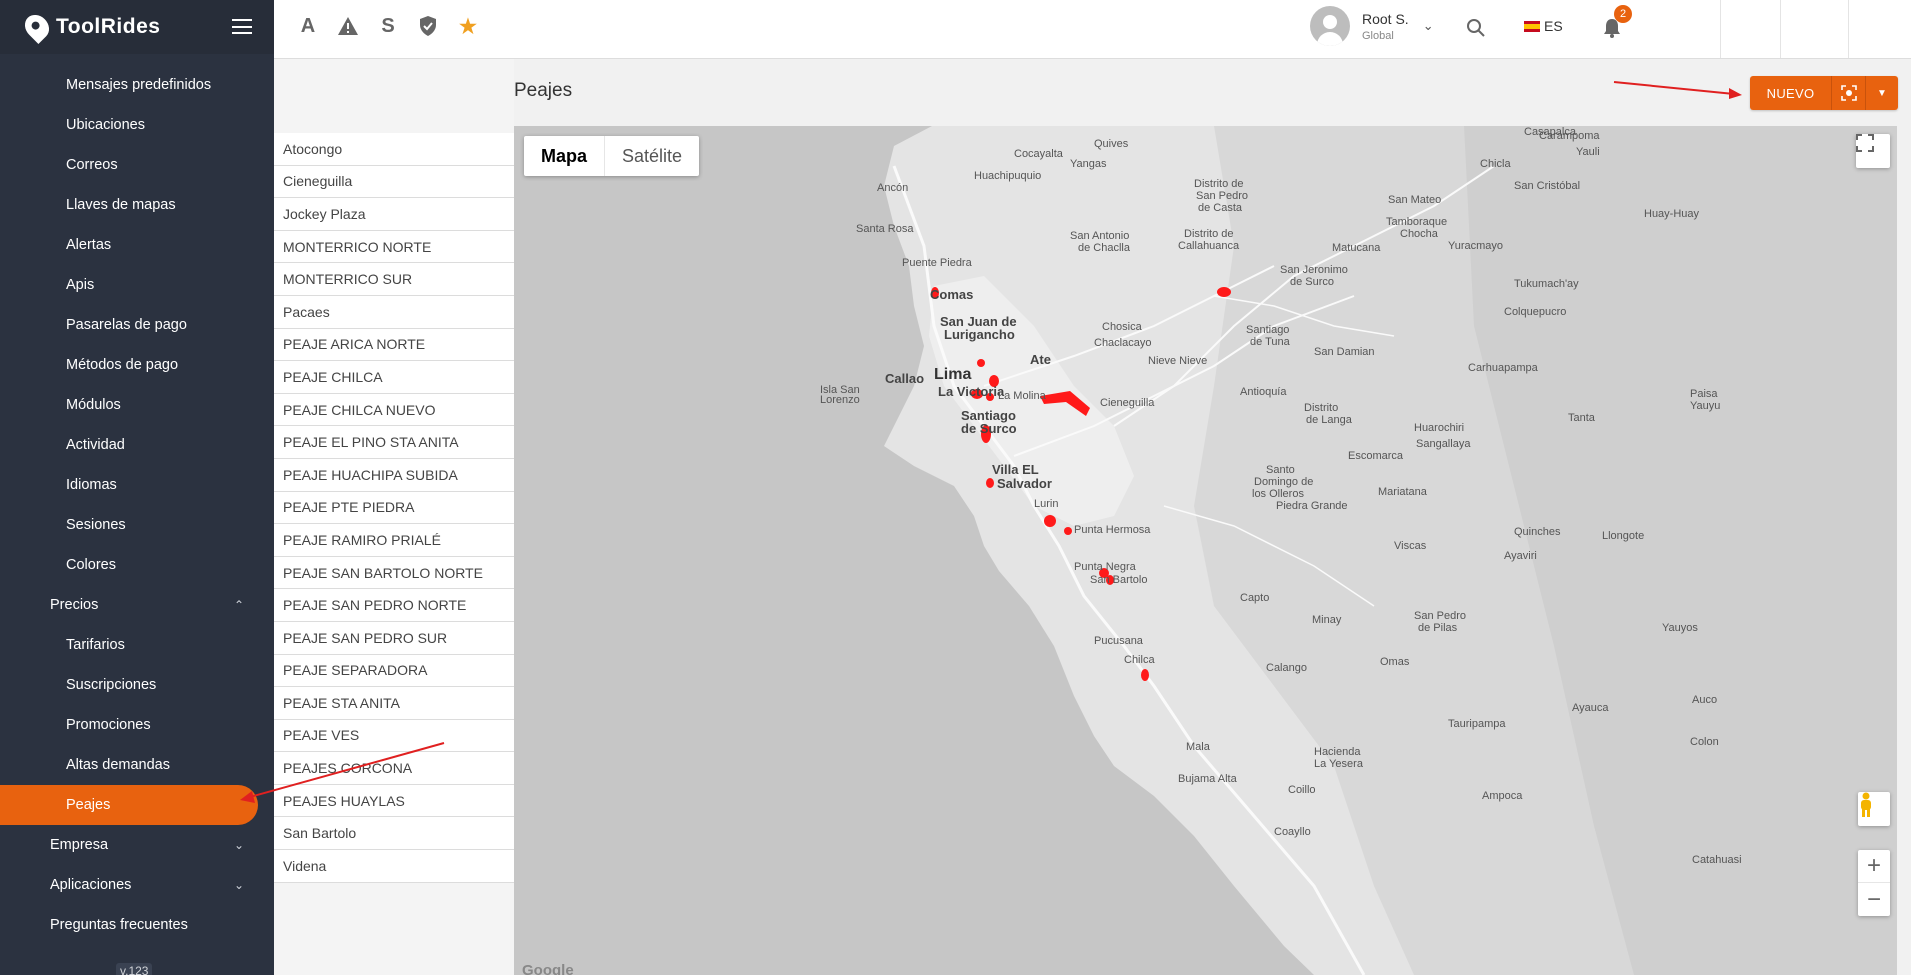 The height and width of the screenshot is (975, 1911). Describe the element at coordinates (91, 885) in the screenshot. I see `sidebar-item-label: Aplicaciones` at that location.